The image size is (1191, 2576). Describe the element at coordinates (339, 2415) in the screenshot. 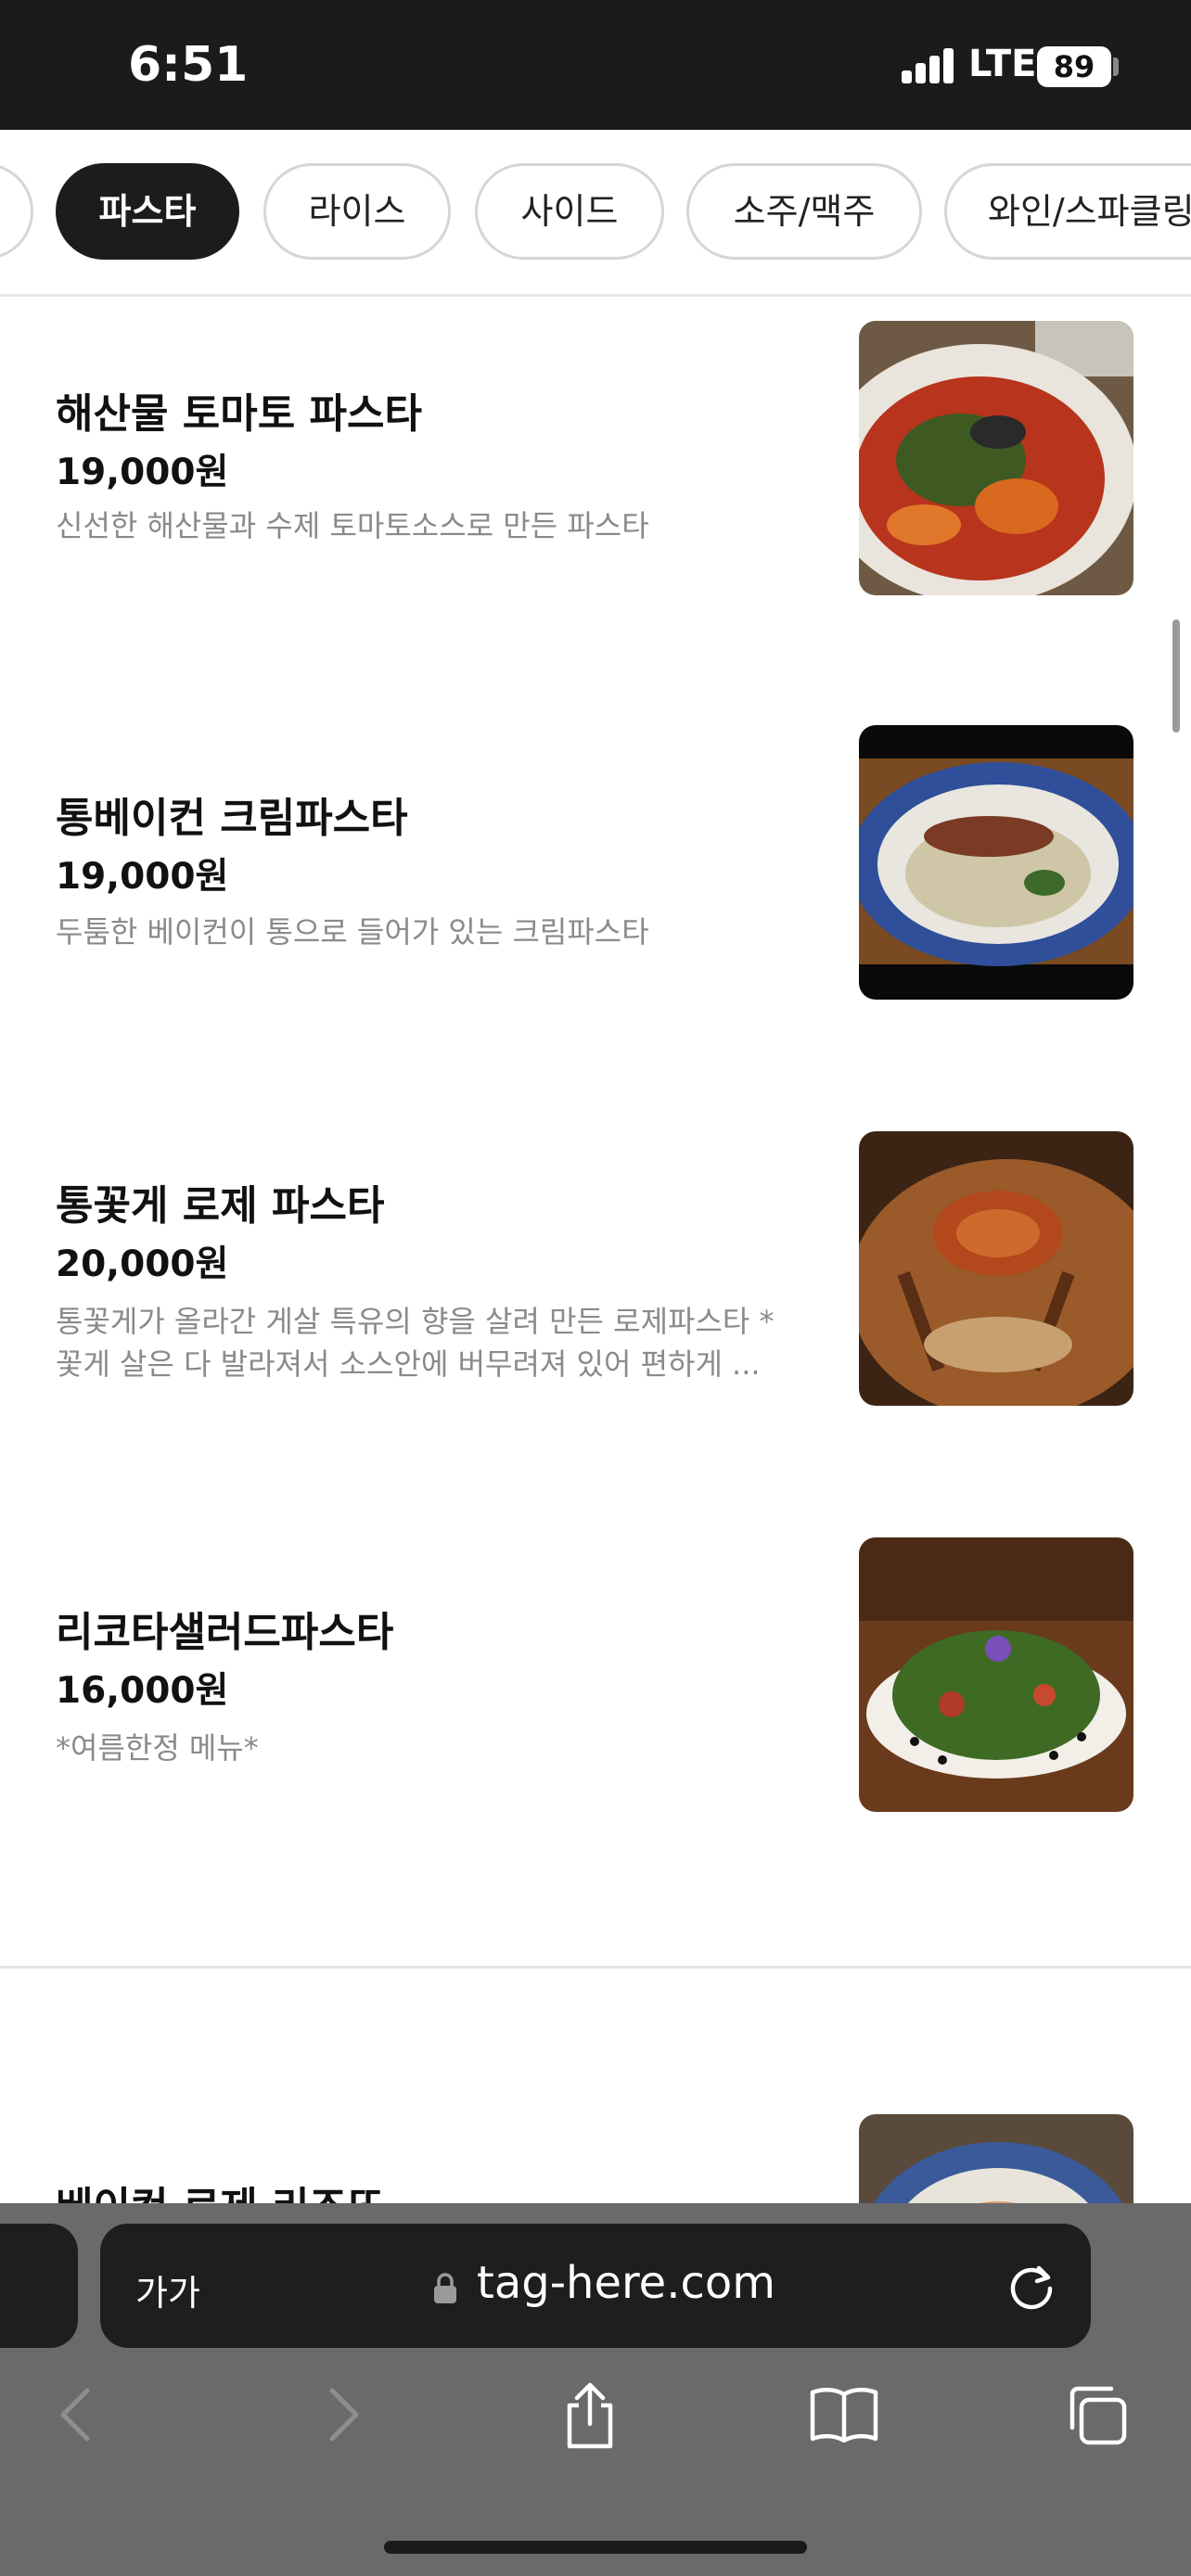

I see `forward-icon` at that location.